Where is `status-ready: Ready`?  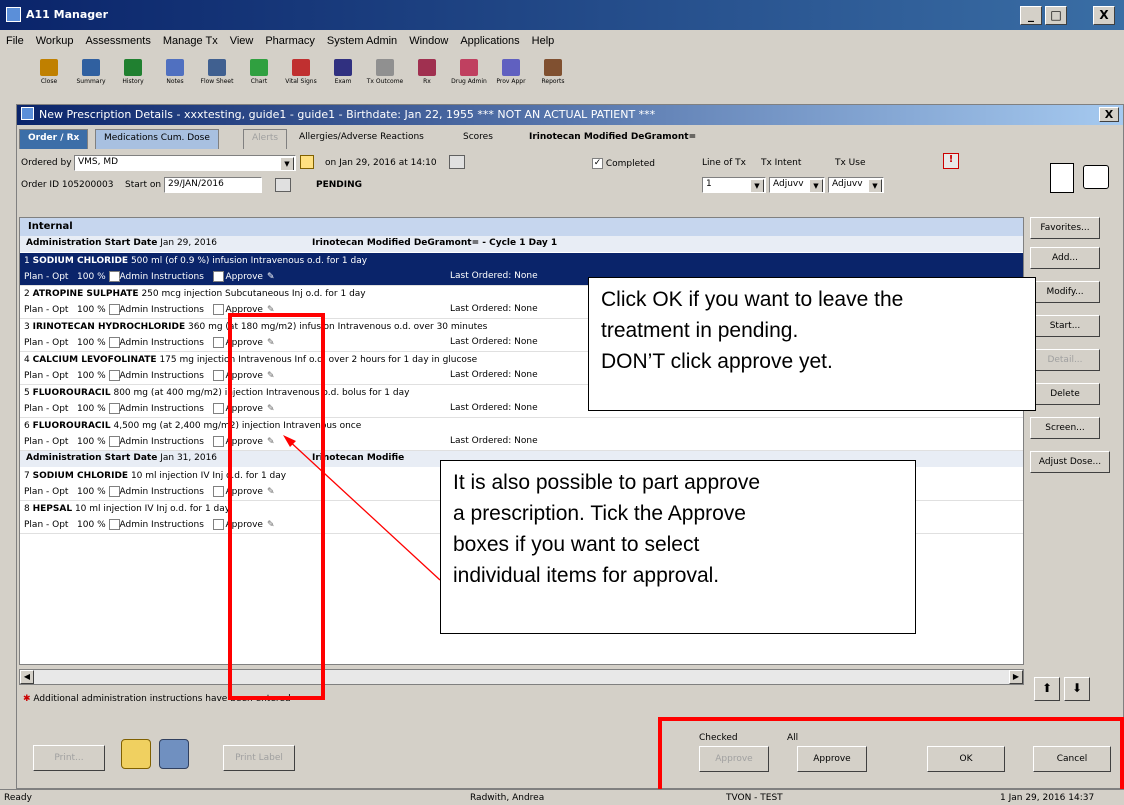
status-ready: Ready is located at coordinates (18, 798).